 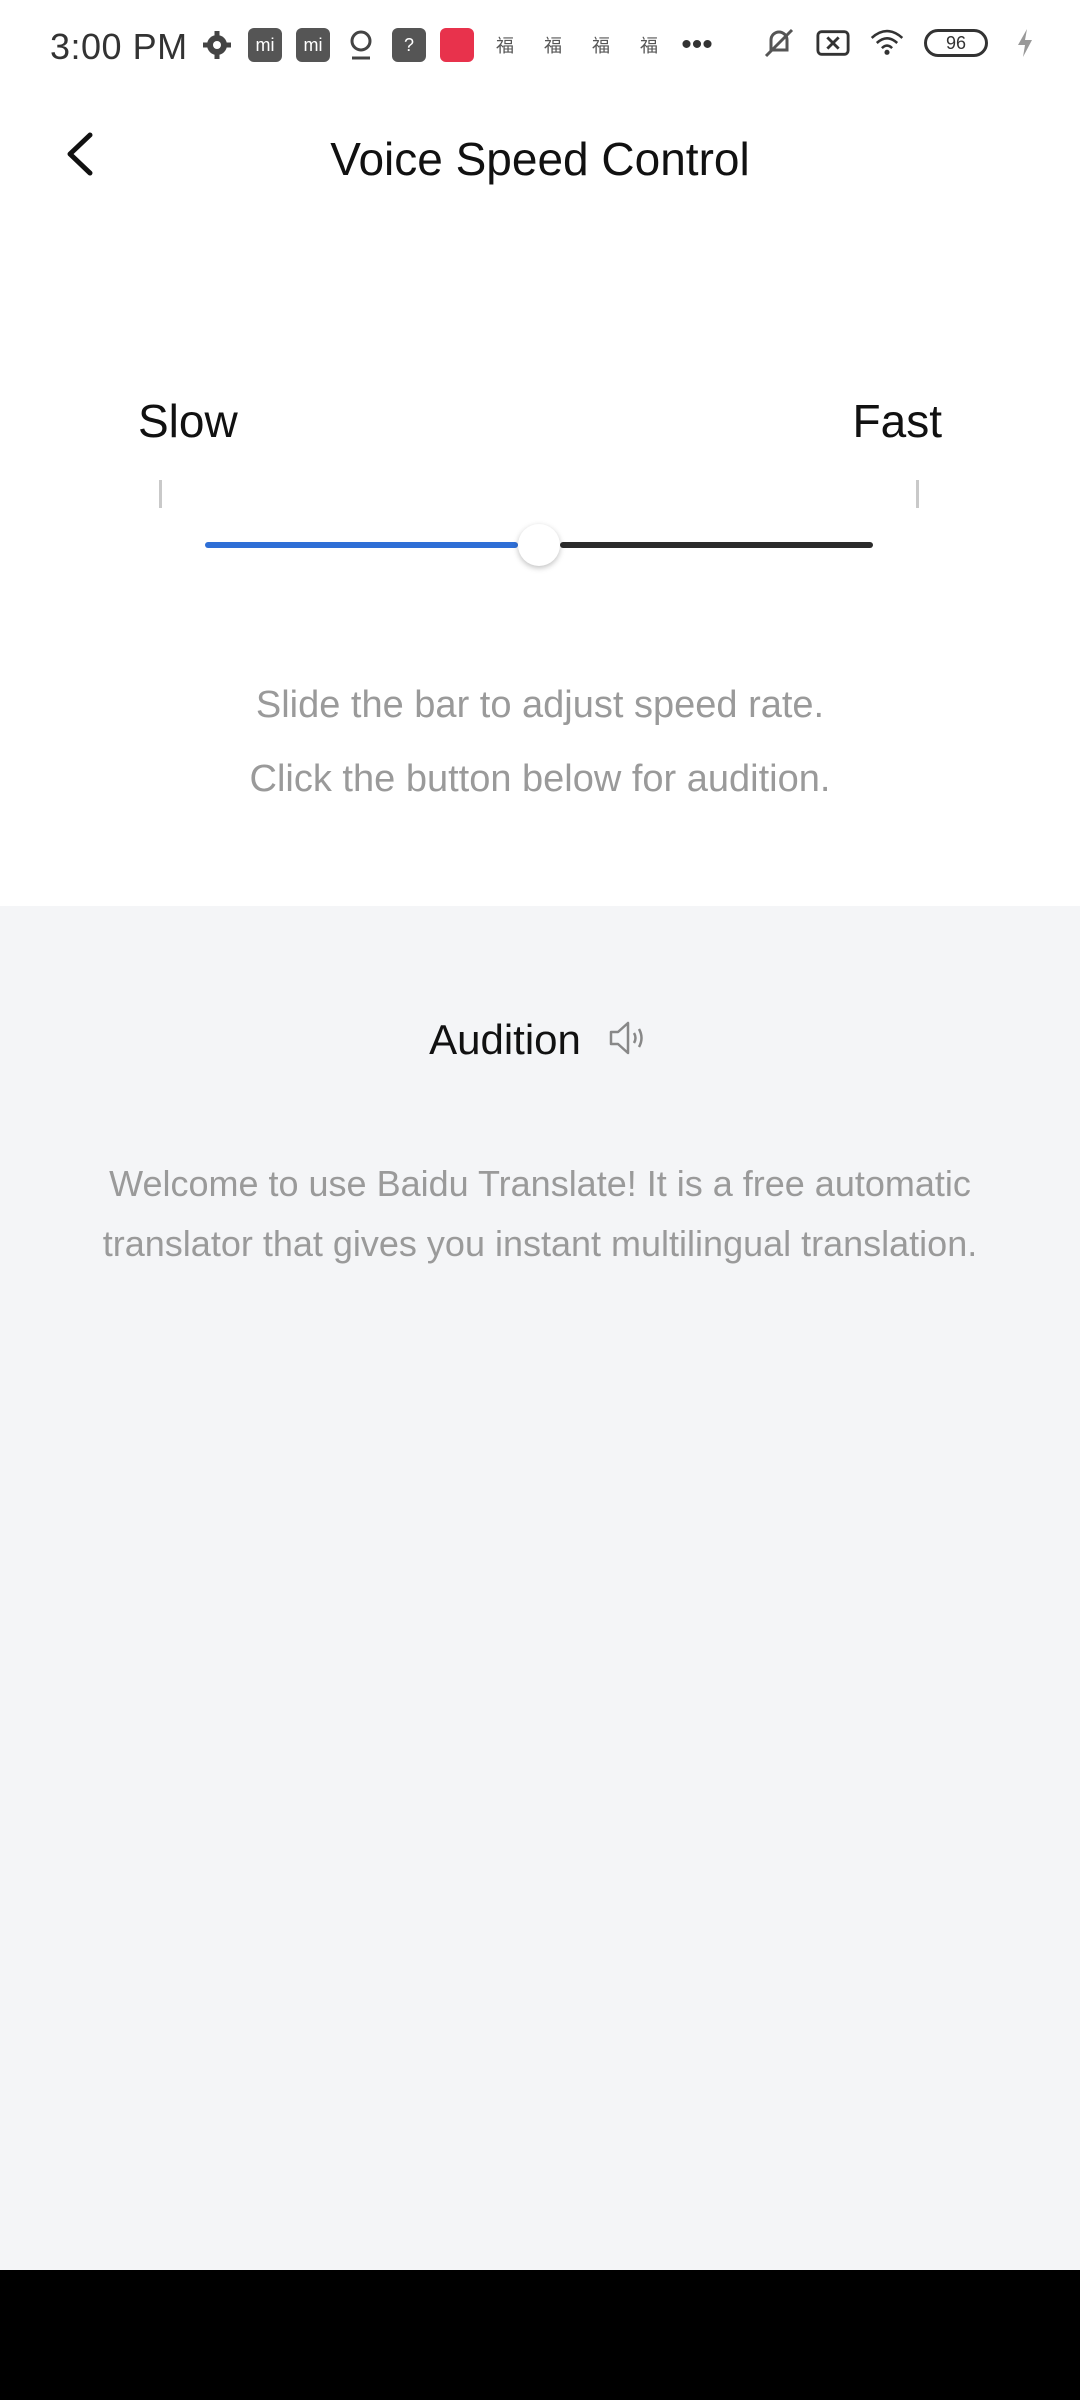 I want to click on battery-level: 96, so click(x=956, y=42).